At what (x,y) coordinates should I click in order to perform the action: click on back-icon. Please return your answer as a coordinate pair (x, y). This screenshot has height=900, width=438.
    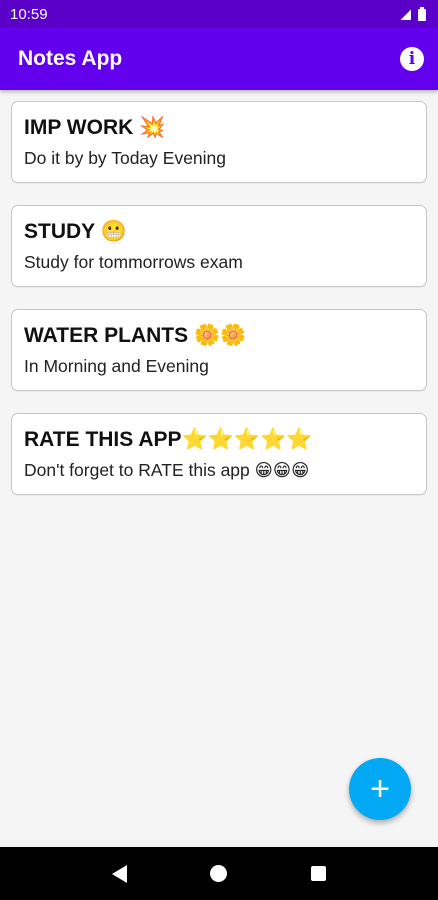
    Looking at the image, I should click on (120, 873).